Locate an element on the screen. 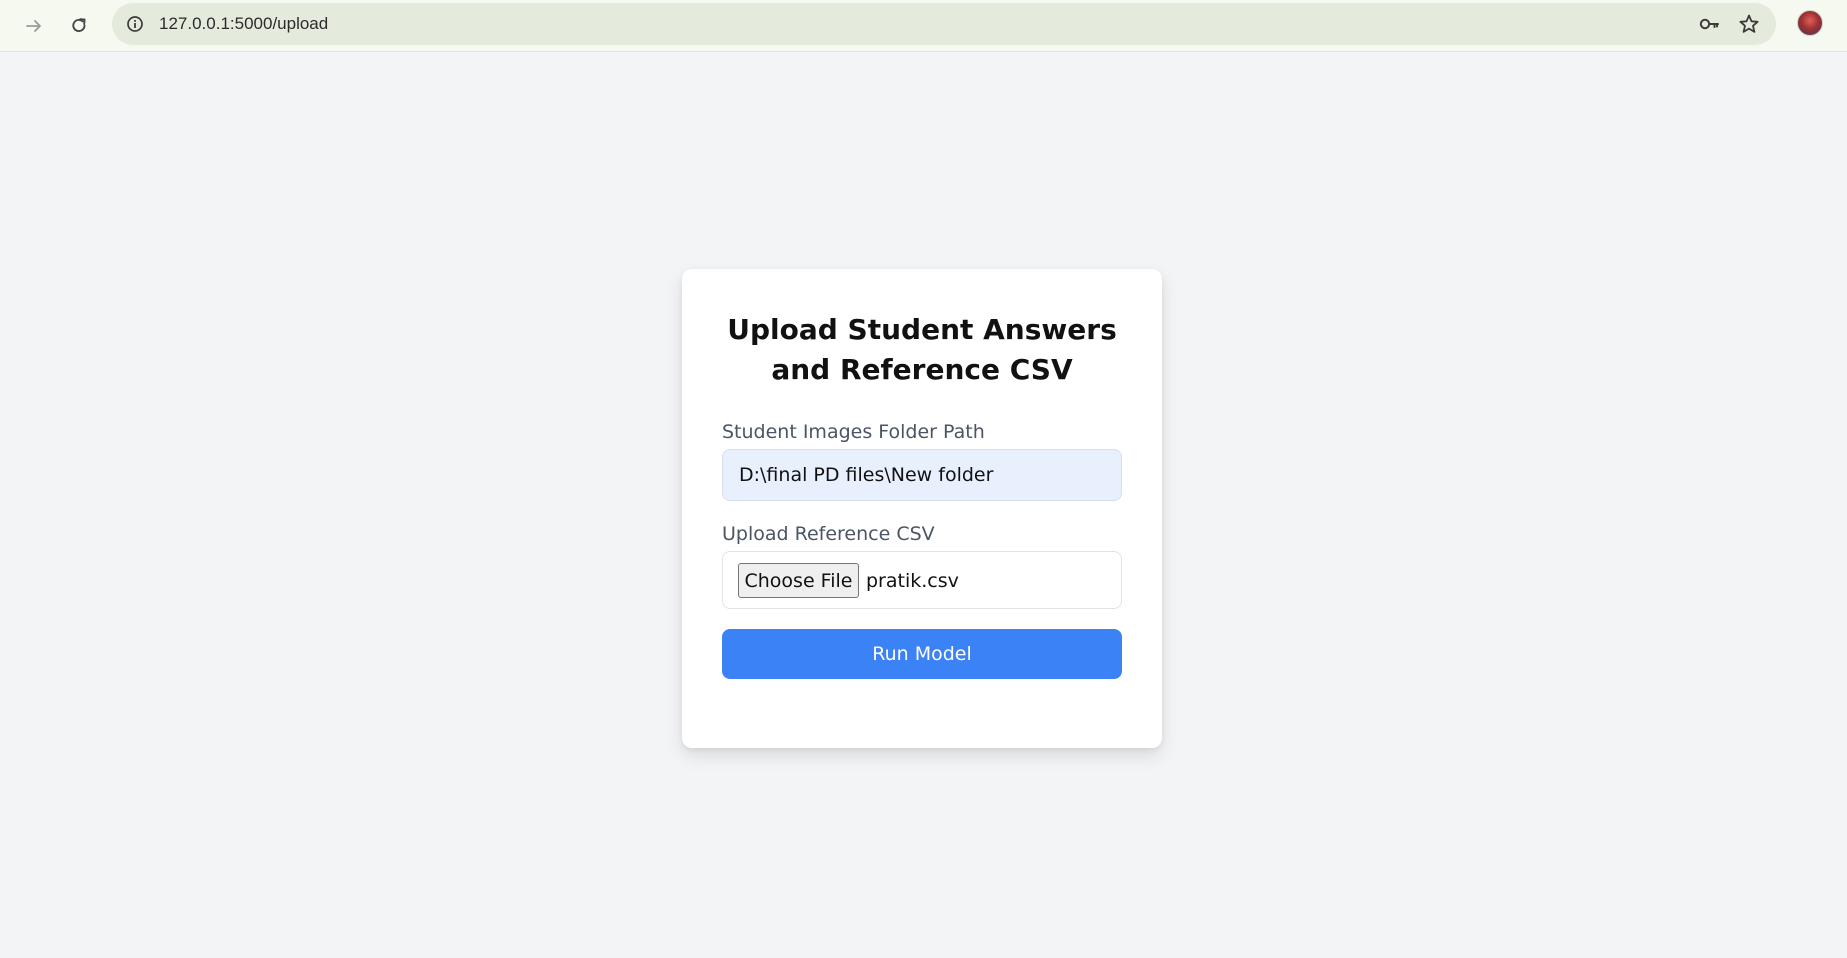  choose-file-button: Choose File is located at coordinates (798, 580).